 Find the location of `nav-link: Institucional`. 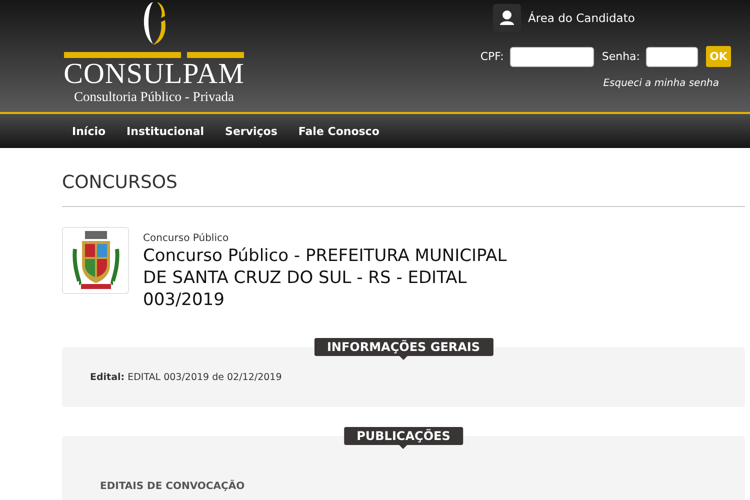

nav-link: Institucional is located at coordinates (165, 131).